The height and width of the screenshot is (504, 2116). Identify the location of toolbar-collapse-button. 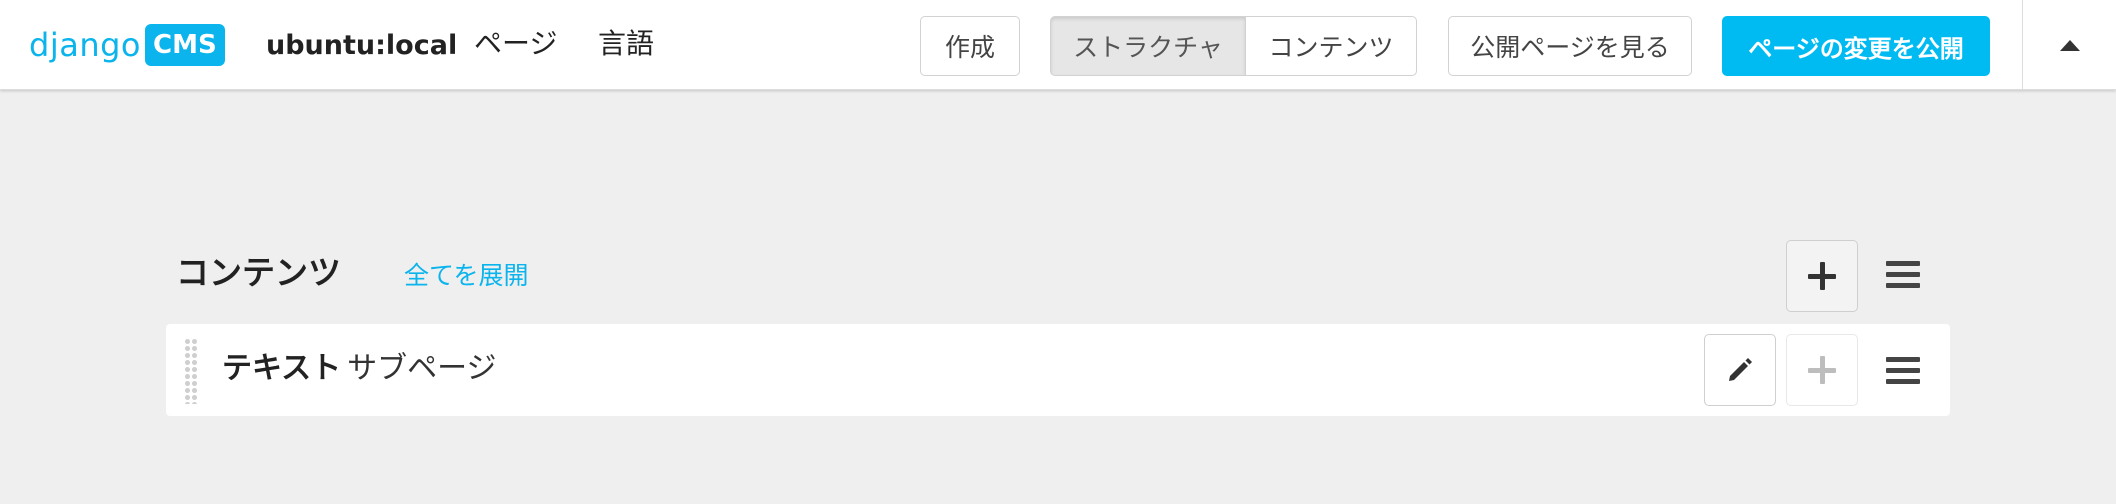
(2069, 45).